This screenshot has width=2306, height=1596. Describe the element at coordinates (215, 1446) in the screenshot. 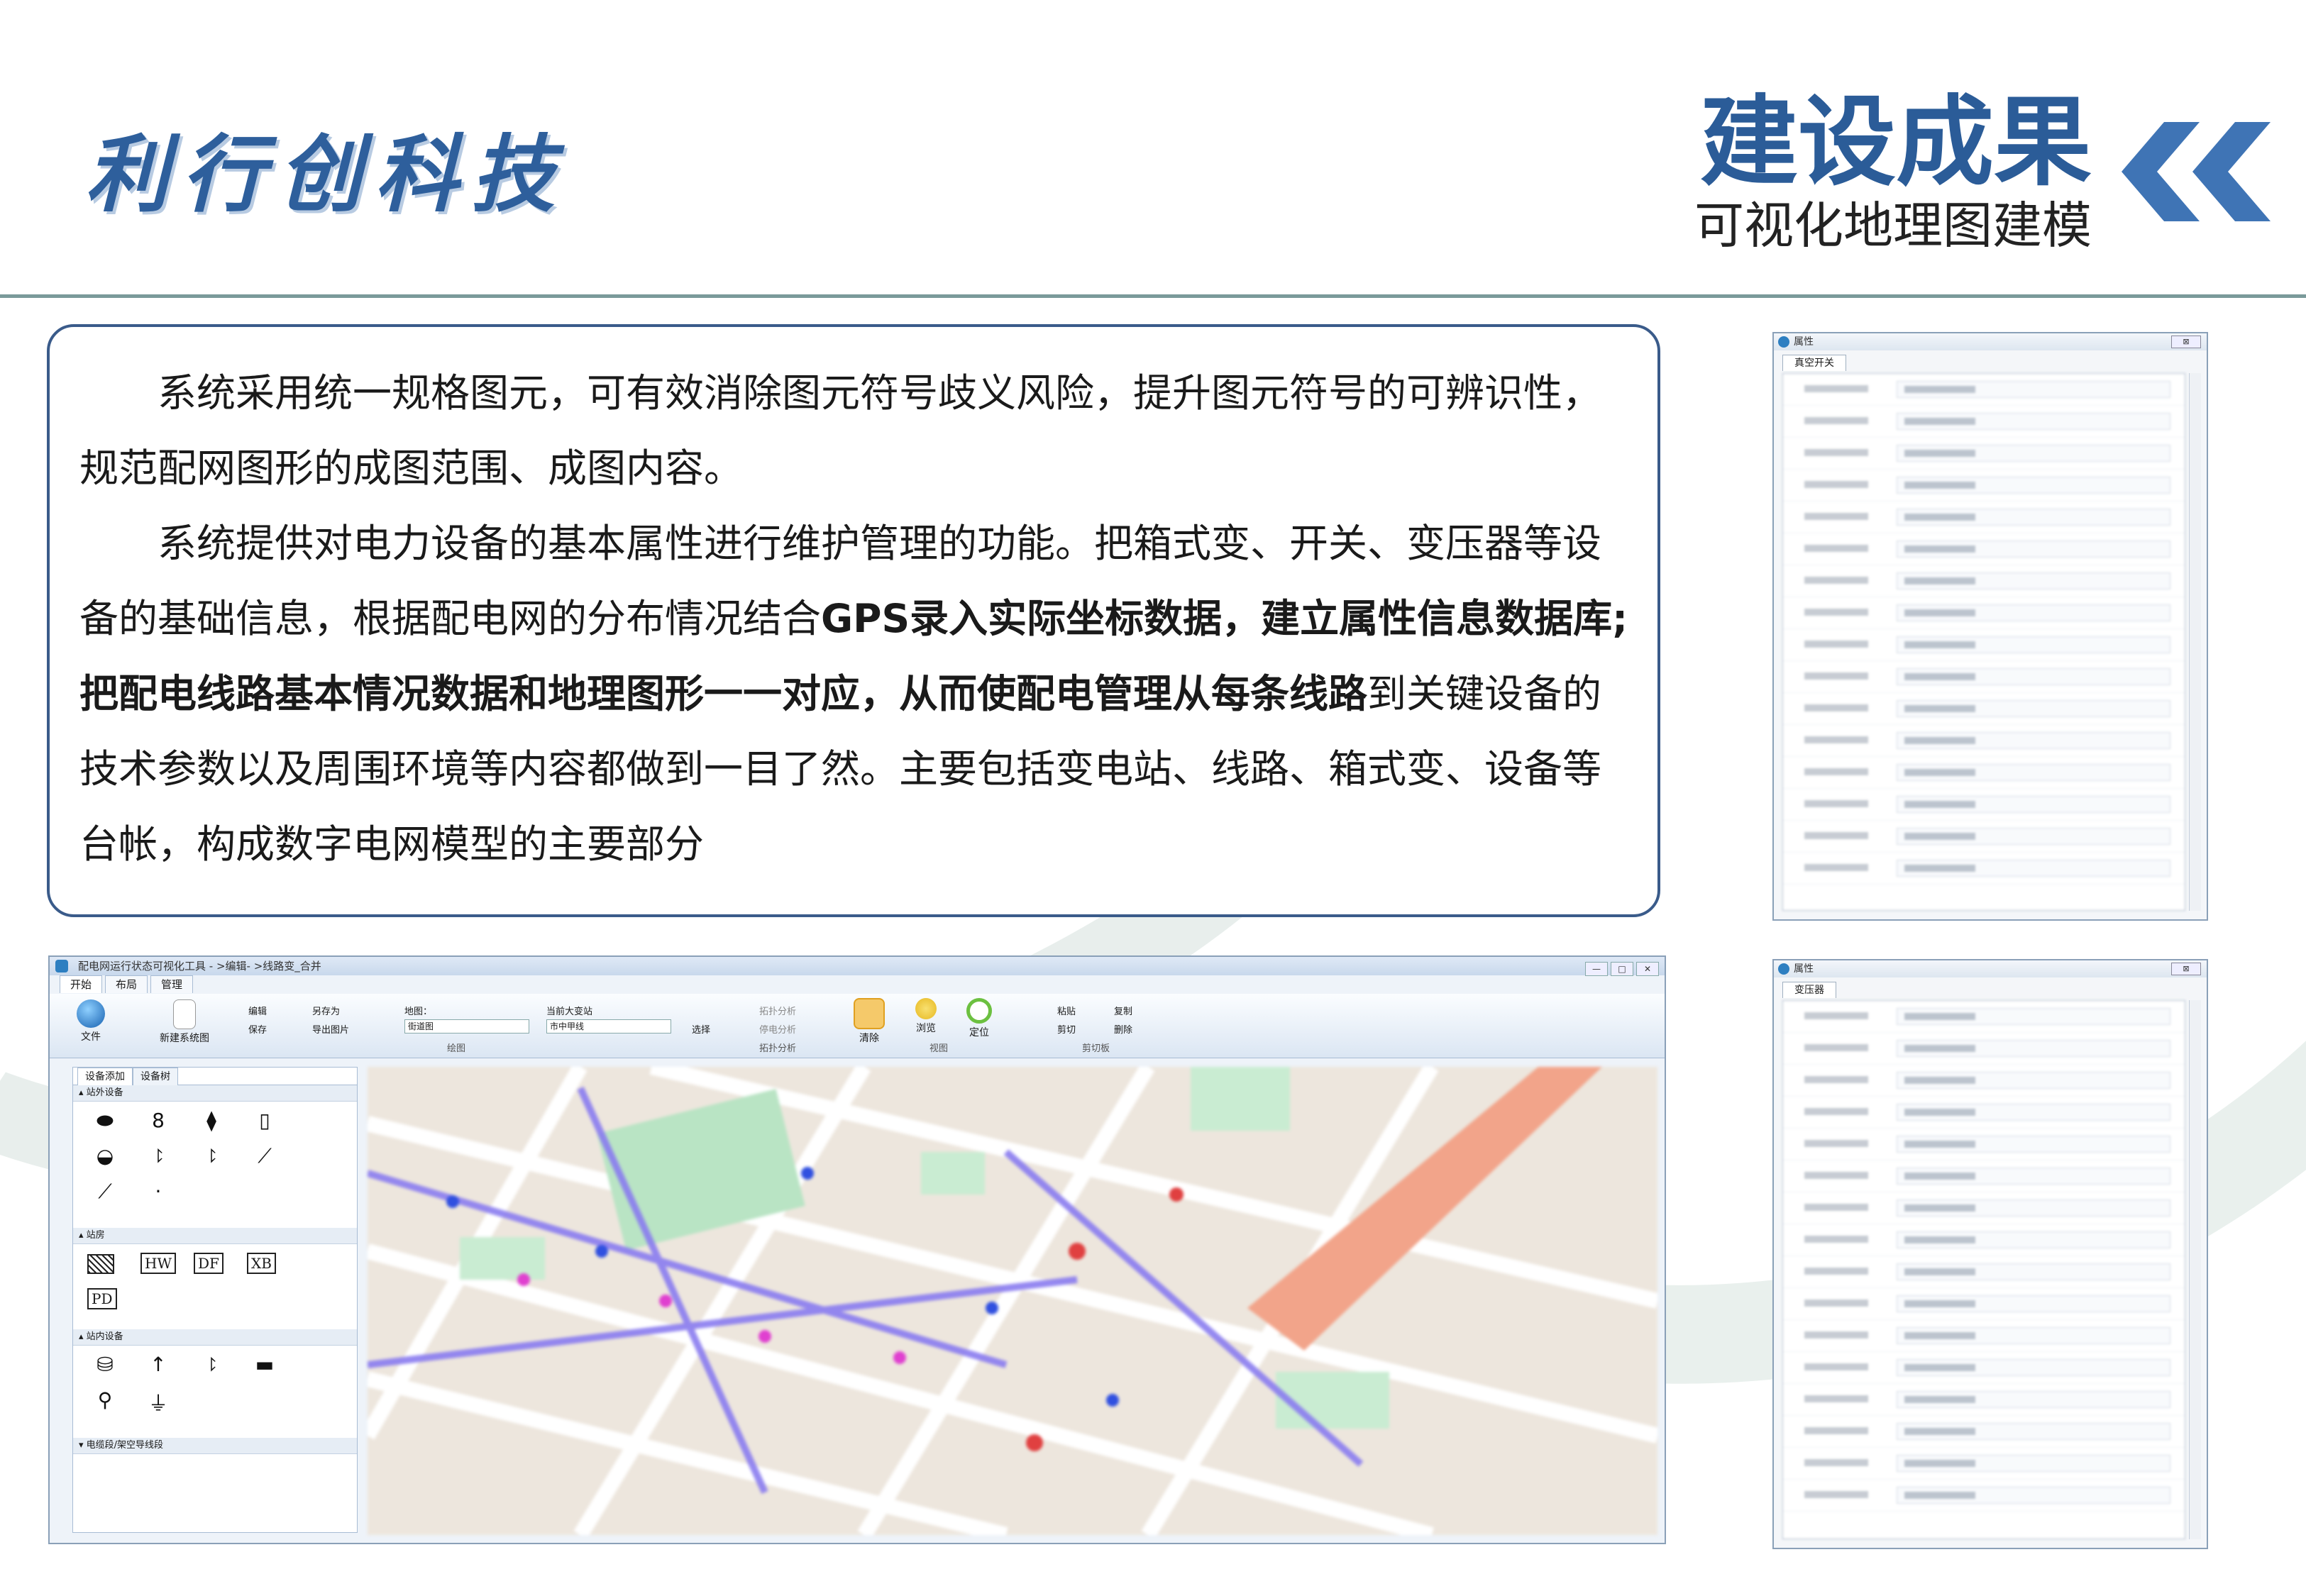

I see `group-cable-segments: ▾ 电缆段/架空导线段` at that location.